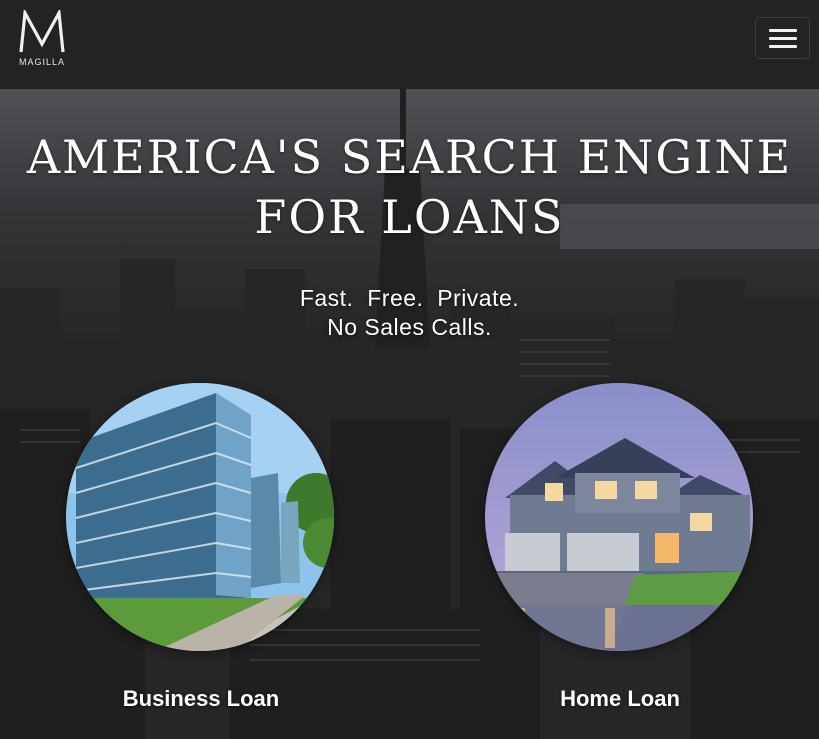 This screenshot has height=739, width=819. Describe the element at coordinates (619, 517) in the screenshot. I see `house-image` at that location.